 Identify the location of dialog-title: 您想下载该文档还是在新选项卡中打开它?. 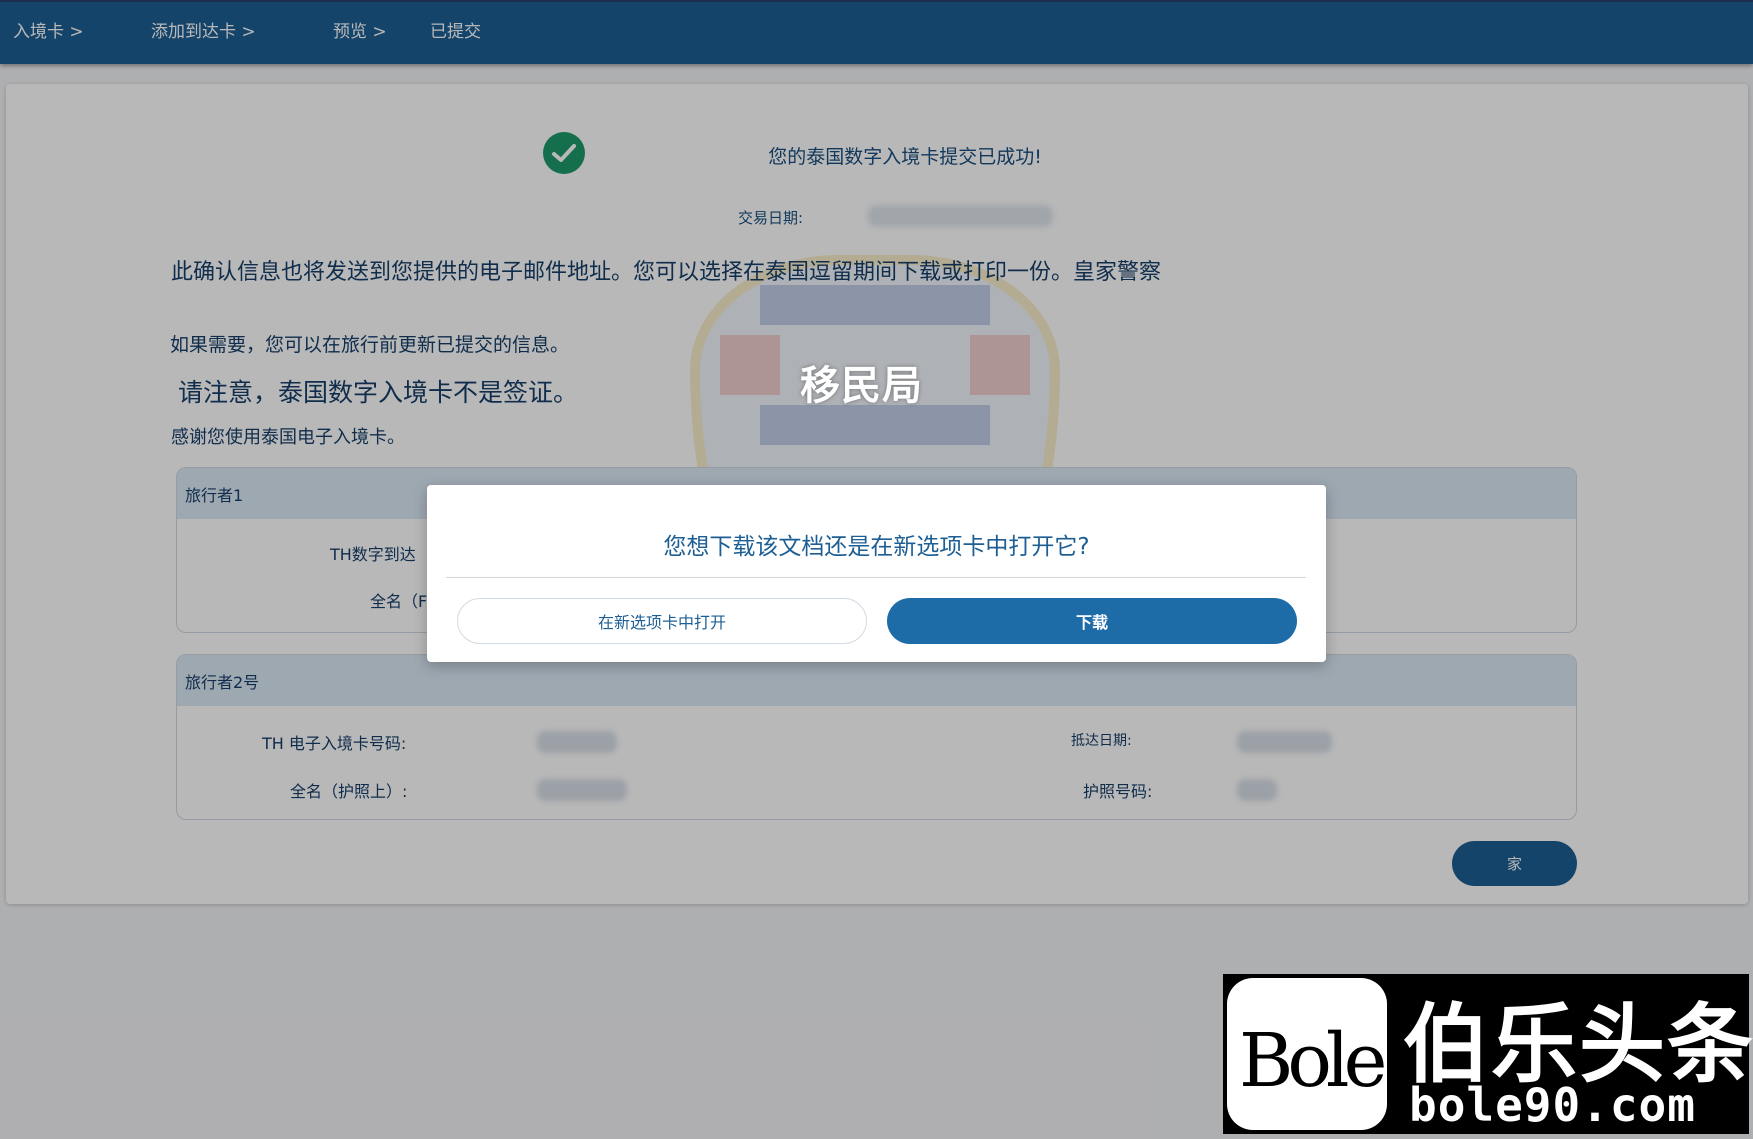
(876, 547).